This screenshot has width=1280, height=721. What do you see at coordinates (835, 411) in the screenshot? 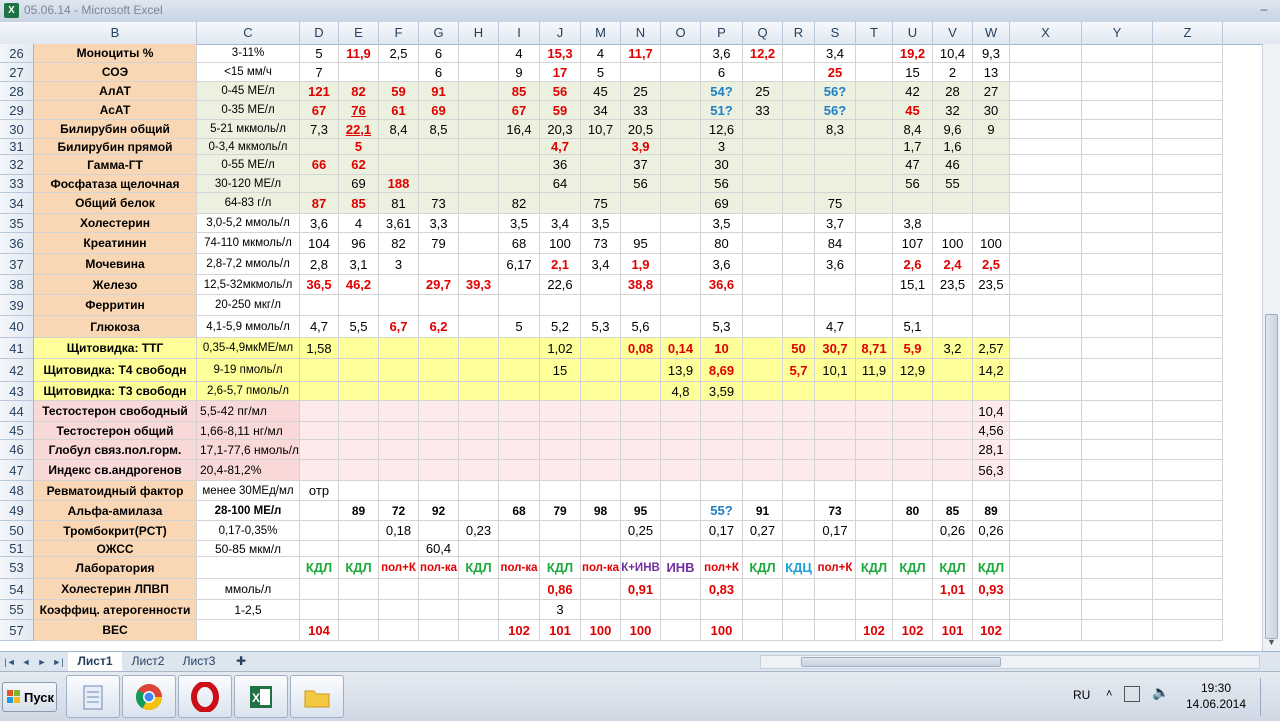
I see `cell-S44` at bounding box center [835, 411].